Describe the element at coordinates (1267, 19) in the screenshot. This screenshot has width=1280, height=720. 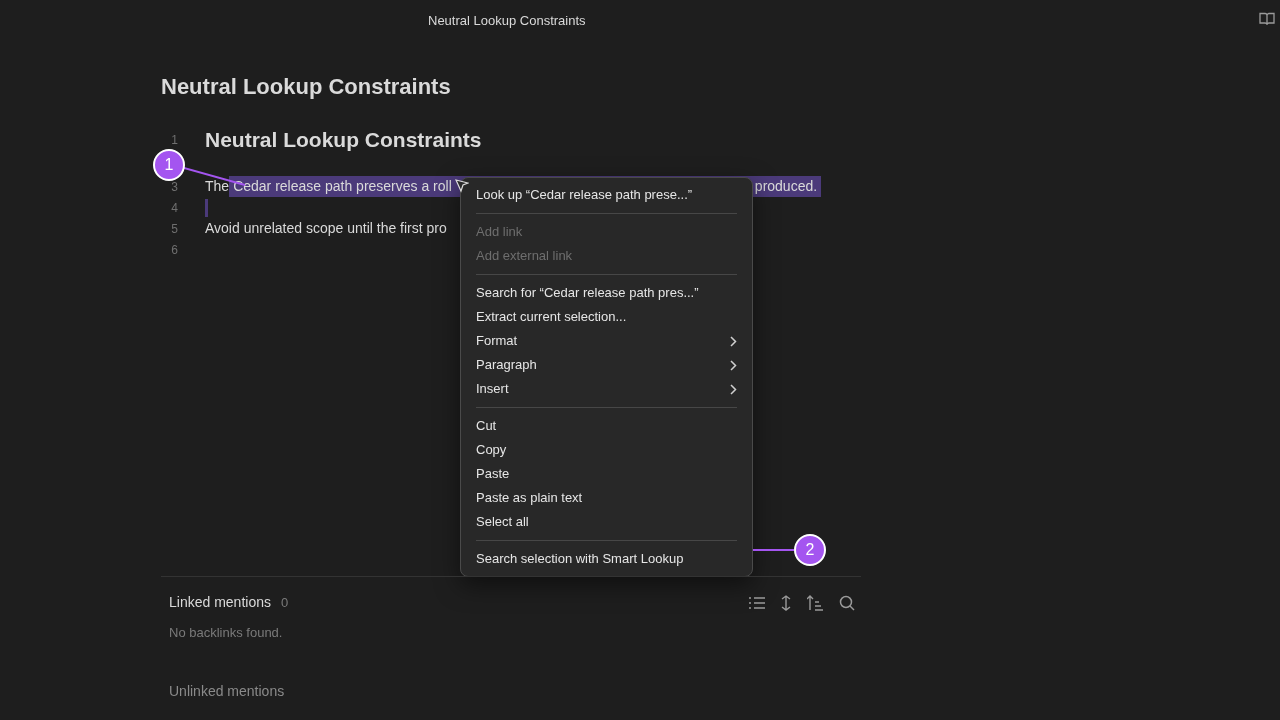
I see `book-icon` at that location.